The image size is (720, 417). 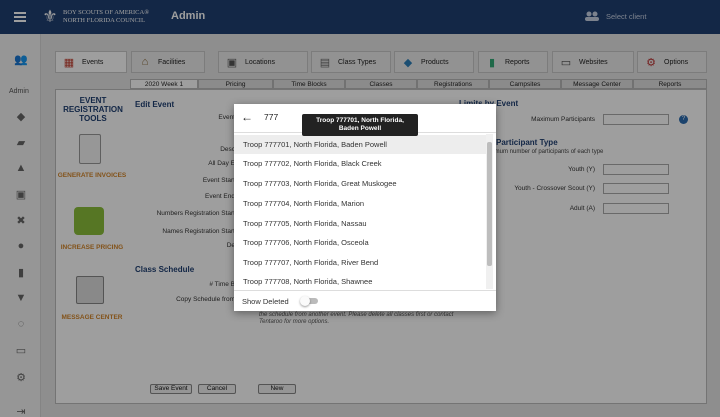 I want to click on show-deleted-label: Show Deleted, so click(x=265, y=301).